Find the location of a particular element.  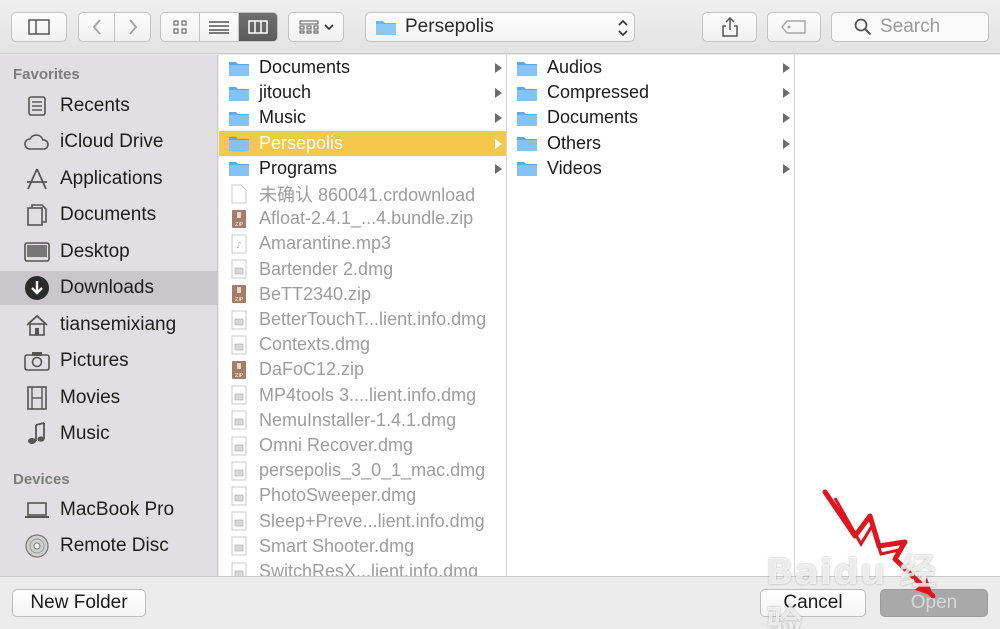

sidebar-icon is located at coordinates (39, 27).